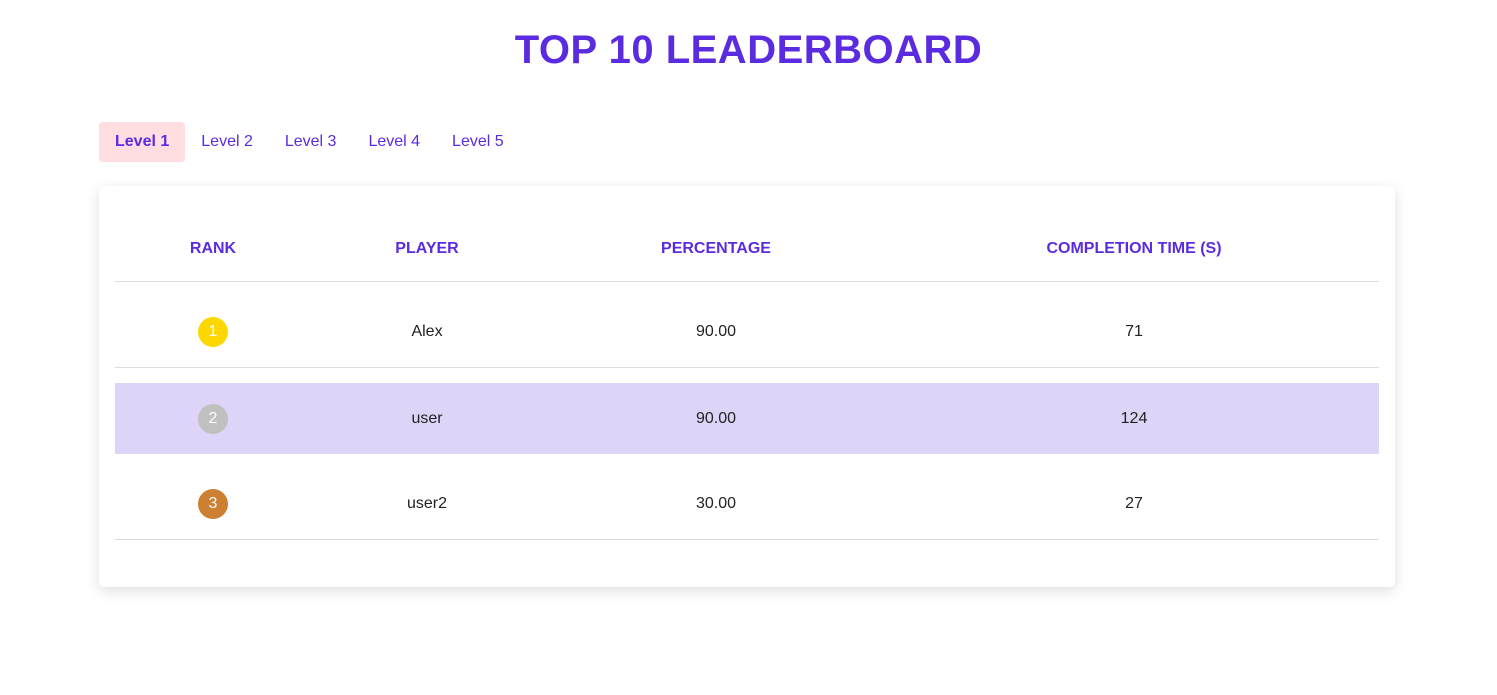 This screenshot has height=695, width=1497. Describe the element at coordinates (747, 418) in the screenshot. I see `table-row: 2 user 90.00 124` at that location.